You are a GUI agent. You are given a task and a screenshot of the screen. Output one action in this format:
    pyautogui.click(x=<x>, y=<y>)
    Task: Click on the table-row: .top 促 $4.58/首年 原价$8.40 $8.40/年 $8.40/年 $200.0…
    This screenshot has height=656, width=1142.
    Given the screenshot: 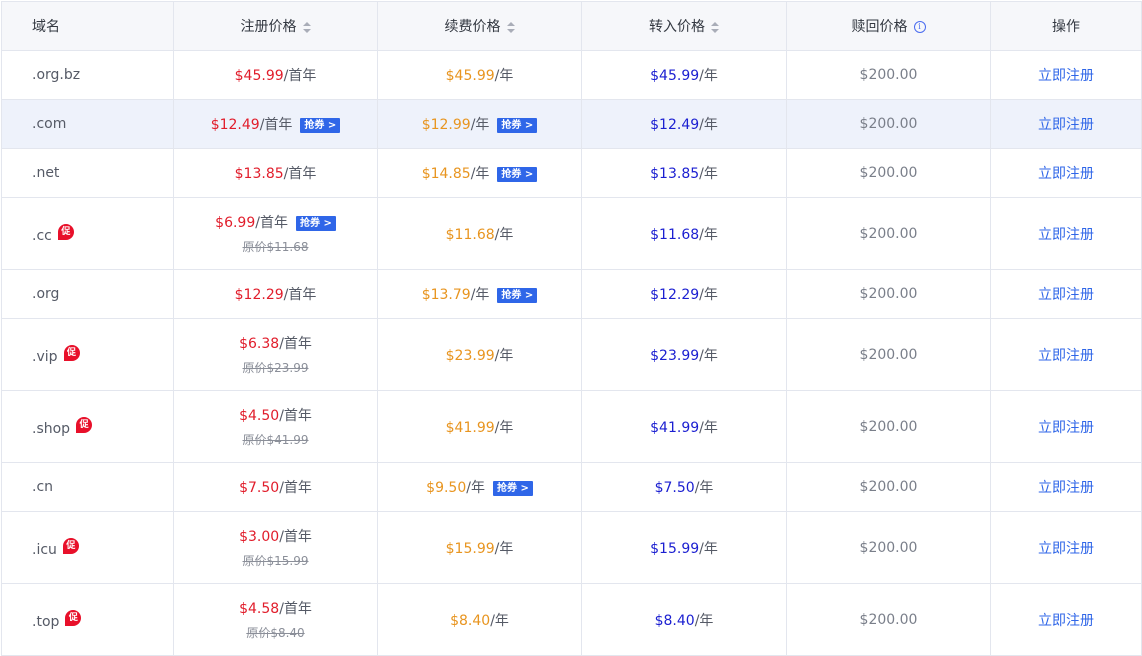 What is the action you would take?
    pyautogui.click(x=571, y=619)
    